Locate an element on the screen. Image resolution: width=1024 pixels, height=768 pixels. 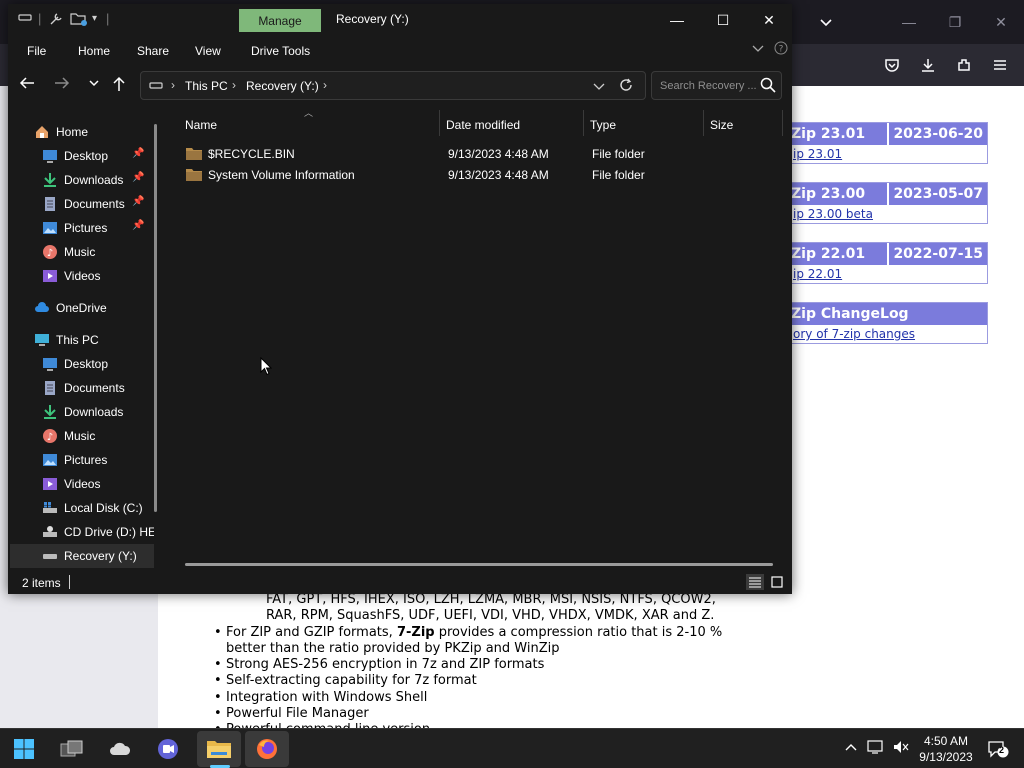
ribbon-tab-view: View is located at coordinates (208, 51).